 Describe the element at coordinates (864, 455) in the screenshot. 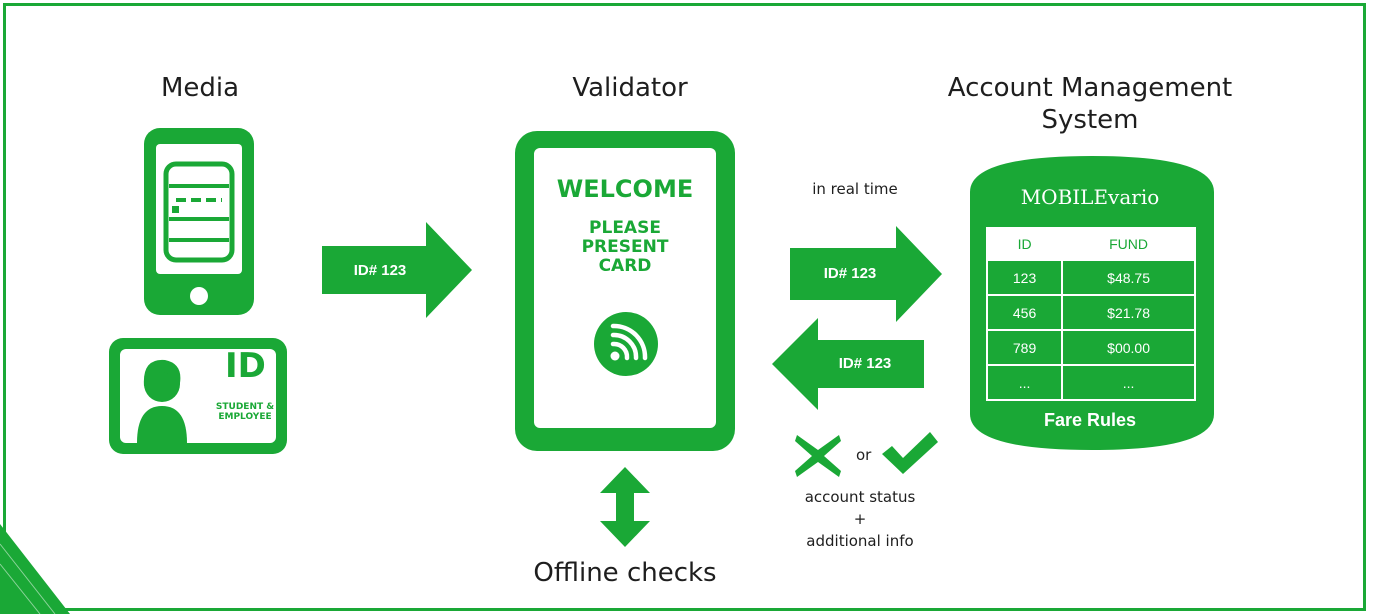

I see `or-label: or` at that location.